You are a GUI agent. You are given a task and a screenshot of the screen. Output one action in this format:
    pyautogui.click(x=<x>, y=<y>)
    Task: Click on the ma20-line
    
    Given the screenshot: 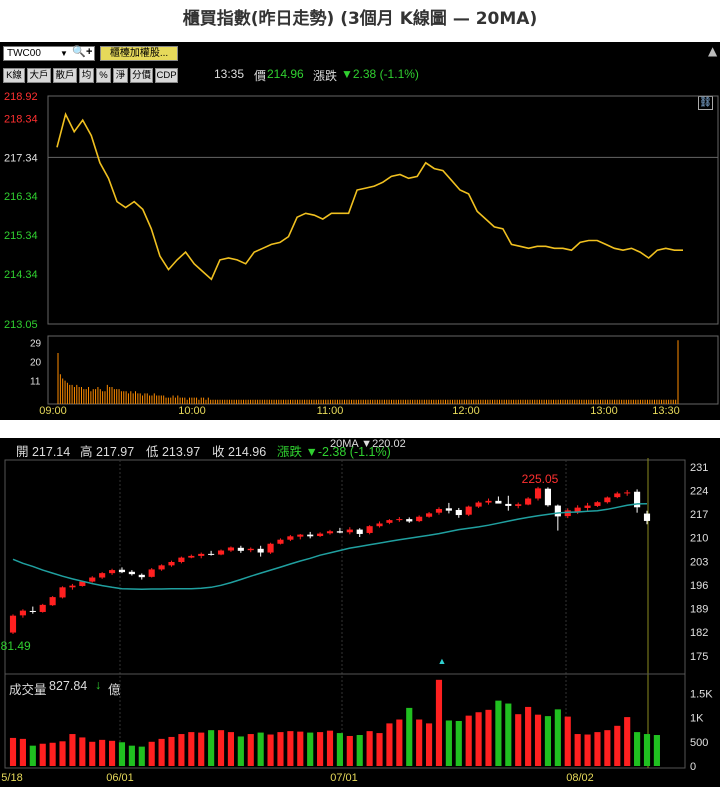 What is the action you would take?
    pyautogui.click(x=330, y=547)
    